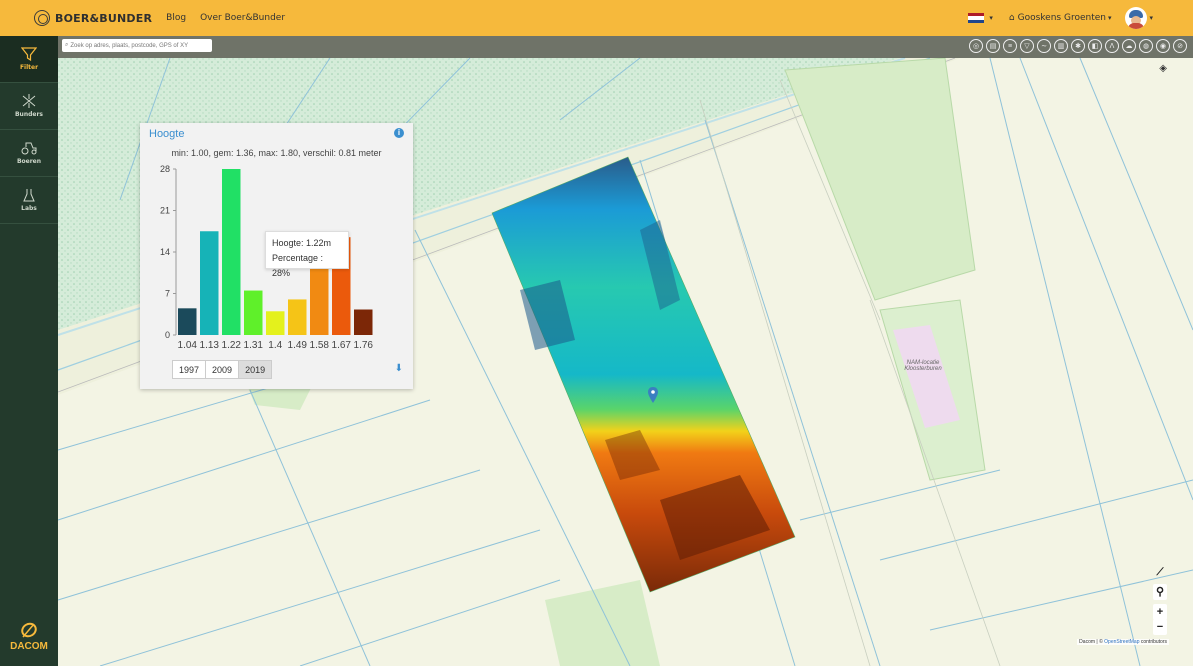  I want to click on top-right: ▾ ⌂ Gooskens Groenten ▾ ▾, so click(1060, 18).